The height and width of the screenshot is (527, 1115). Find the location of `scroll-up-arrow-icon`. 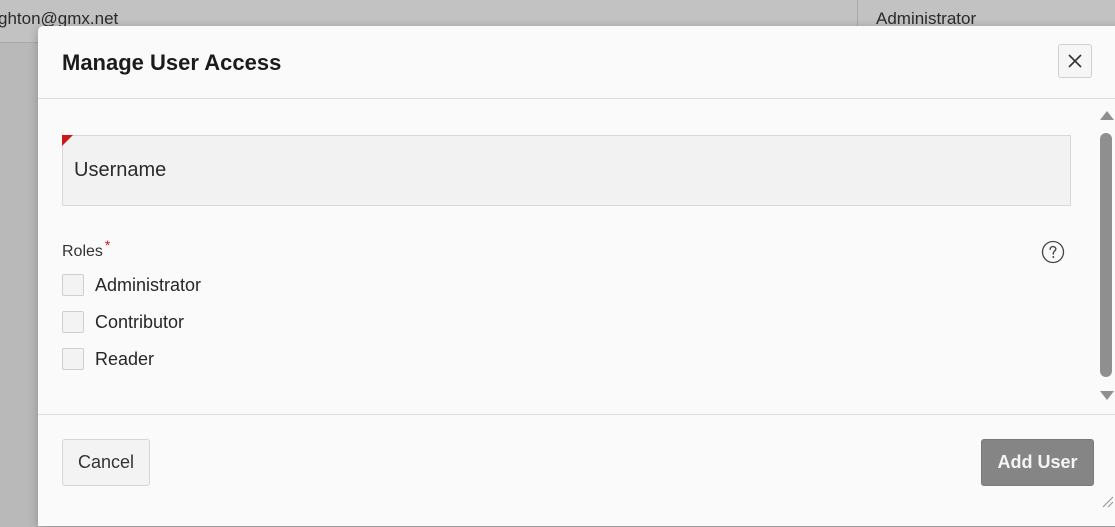

scroll-up-arrow-icon is located at coordinates (1107, 115).